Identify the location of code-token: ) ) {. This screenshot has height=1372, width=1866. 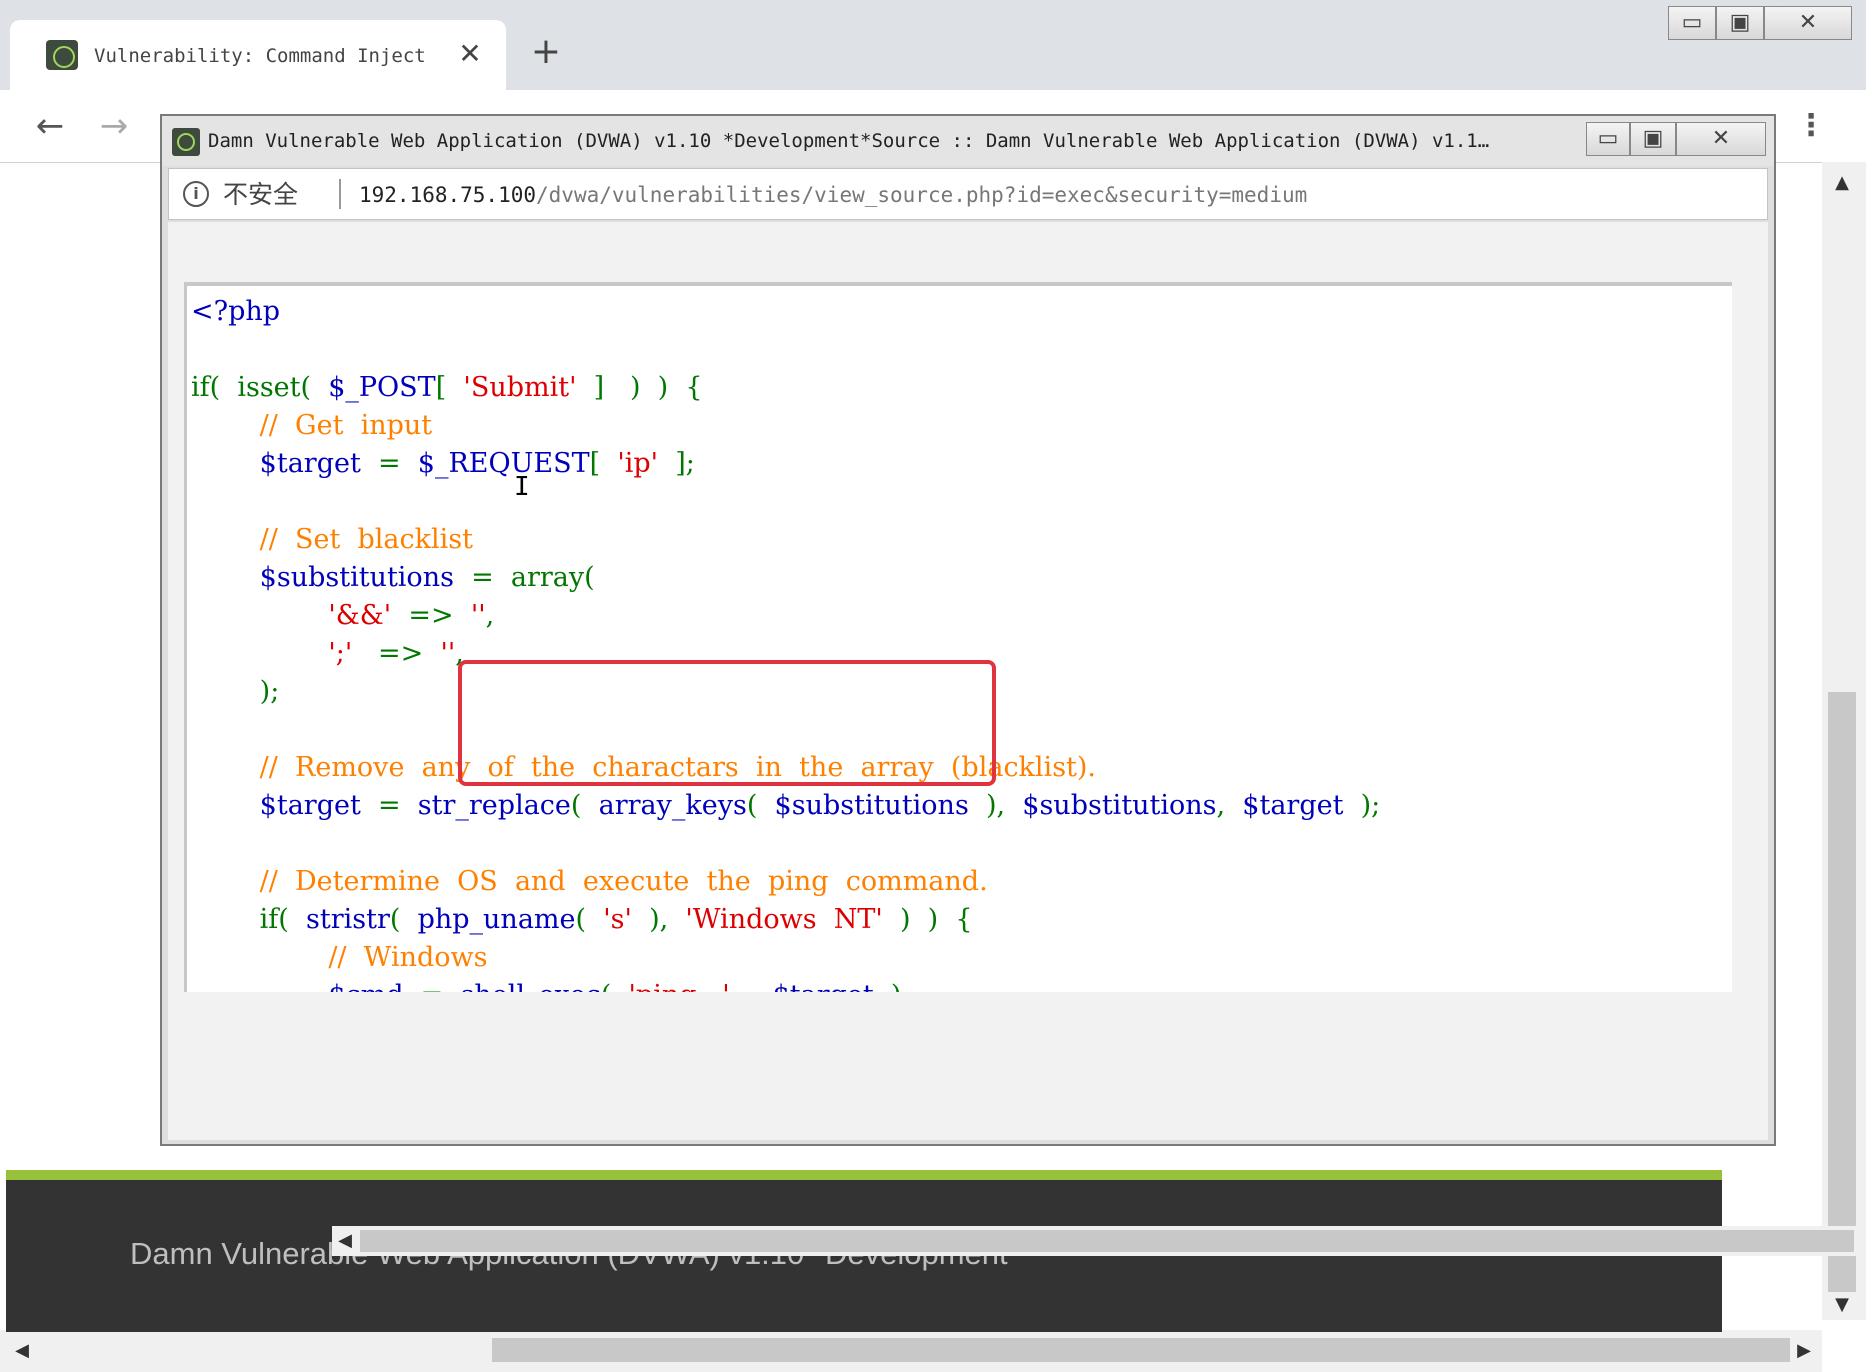
(927, 919).